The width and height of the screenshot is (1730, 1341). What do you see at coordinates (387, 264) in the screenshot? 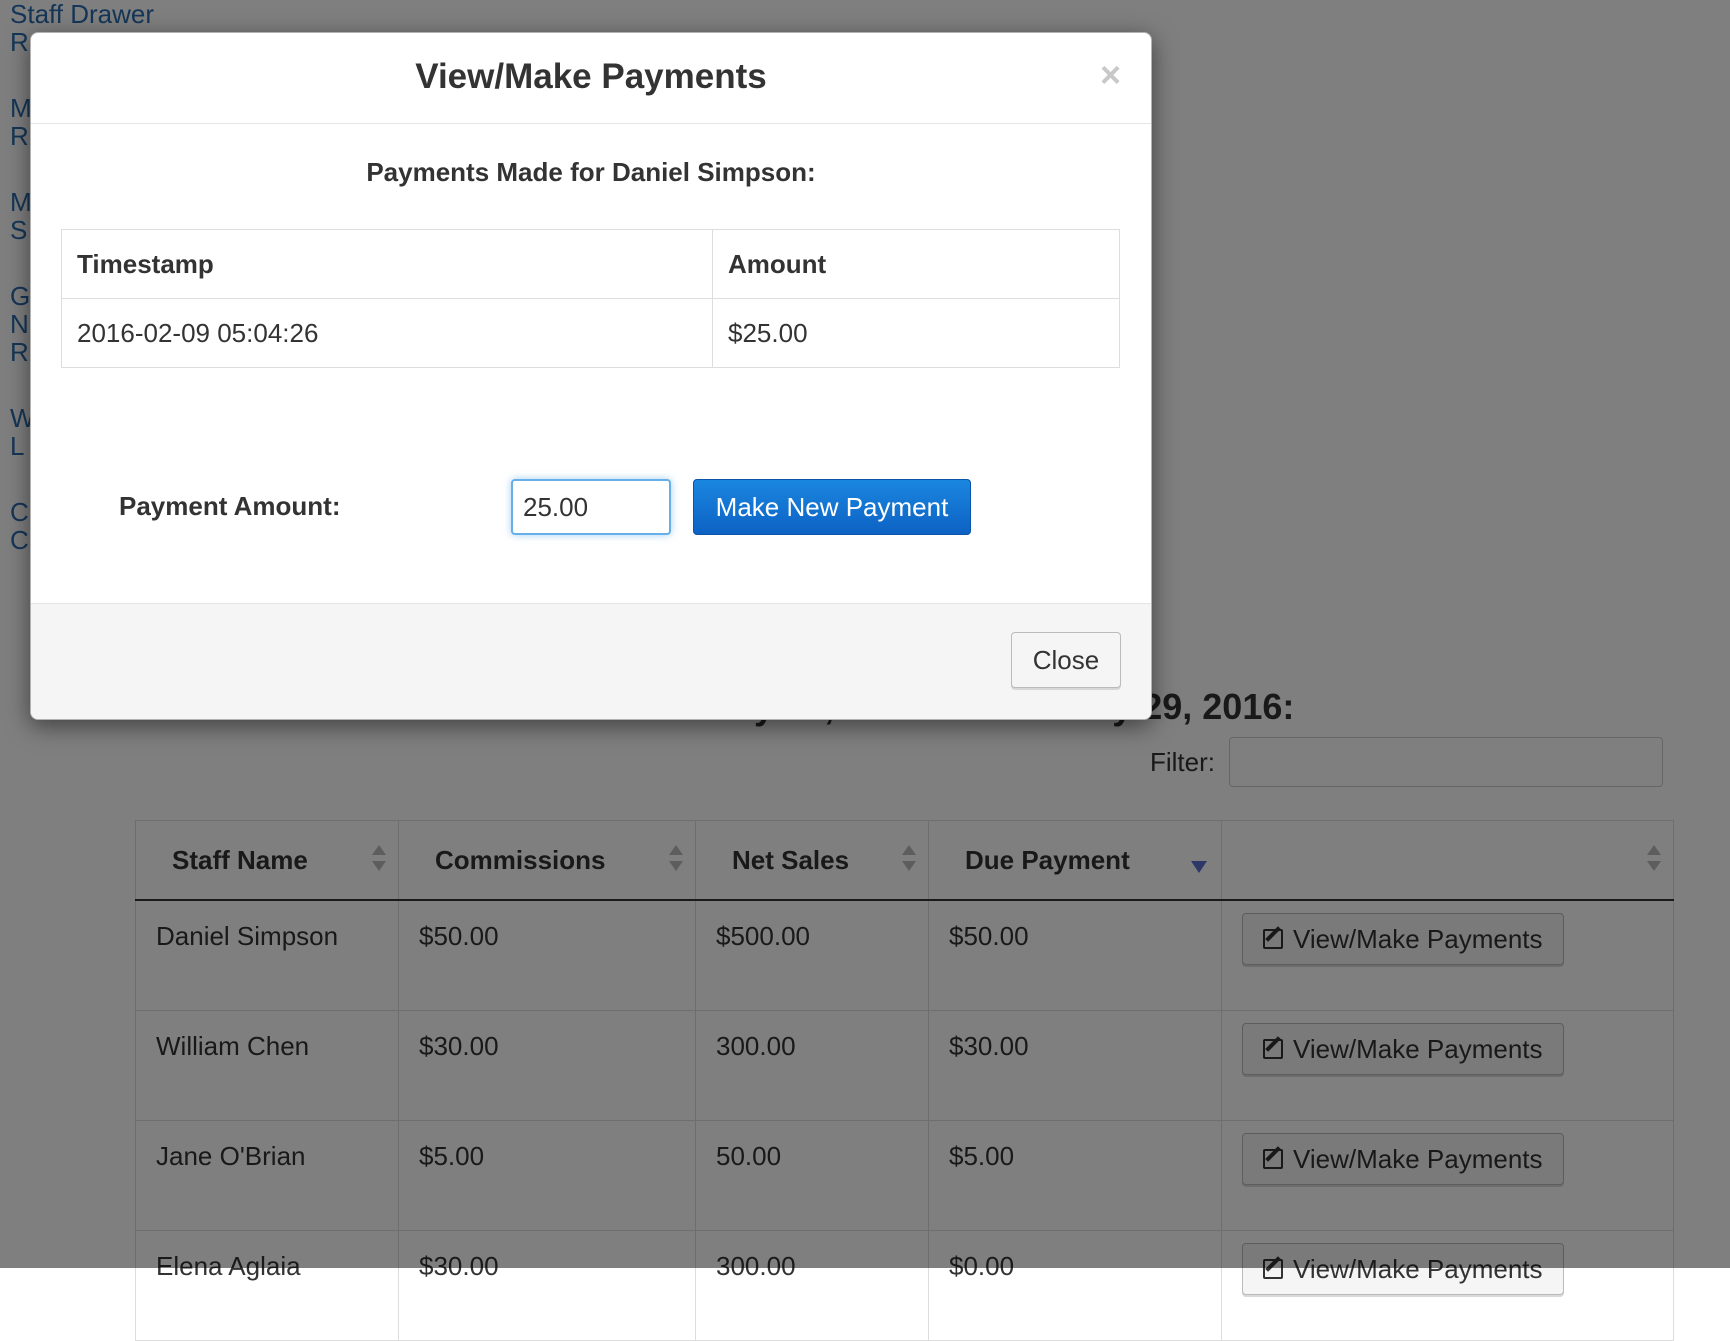
I see `col-timestamp: Timestamp` at bounding box center [387, 264].